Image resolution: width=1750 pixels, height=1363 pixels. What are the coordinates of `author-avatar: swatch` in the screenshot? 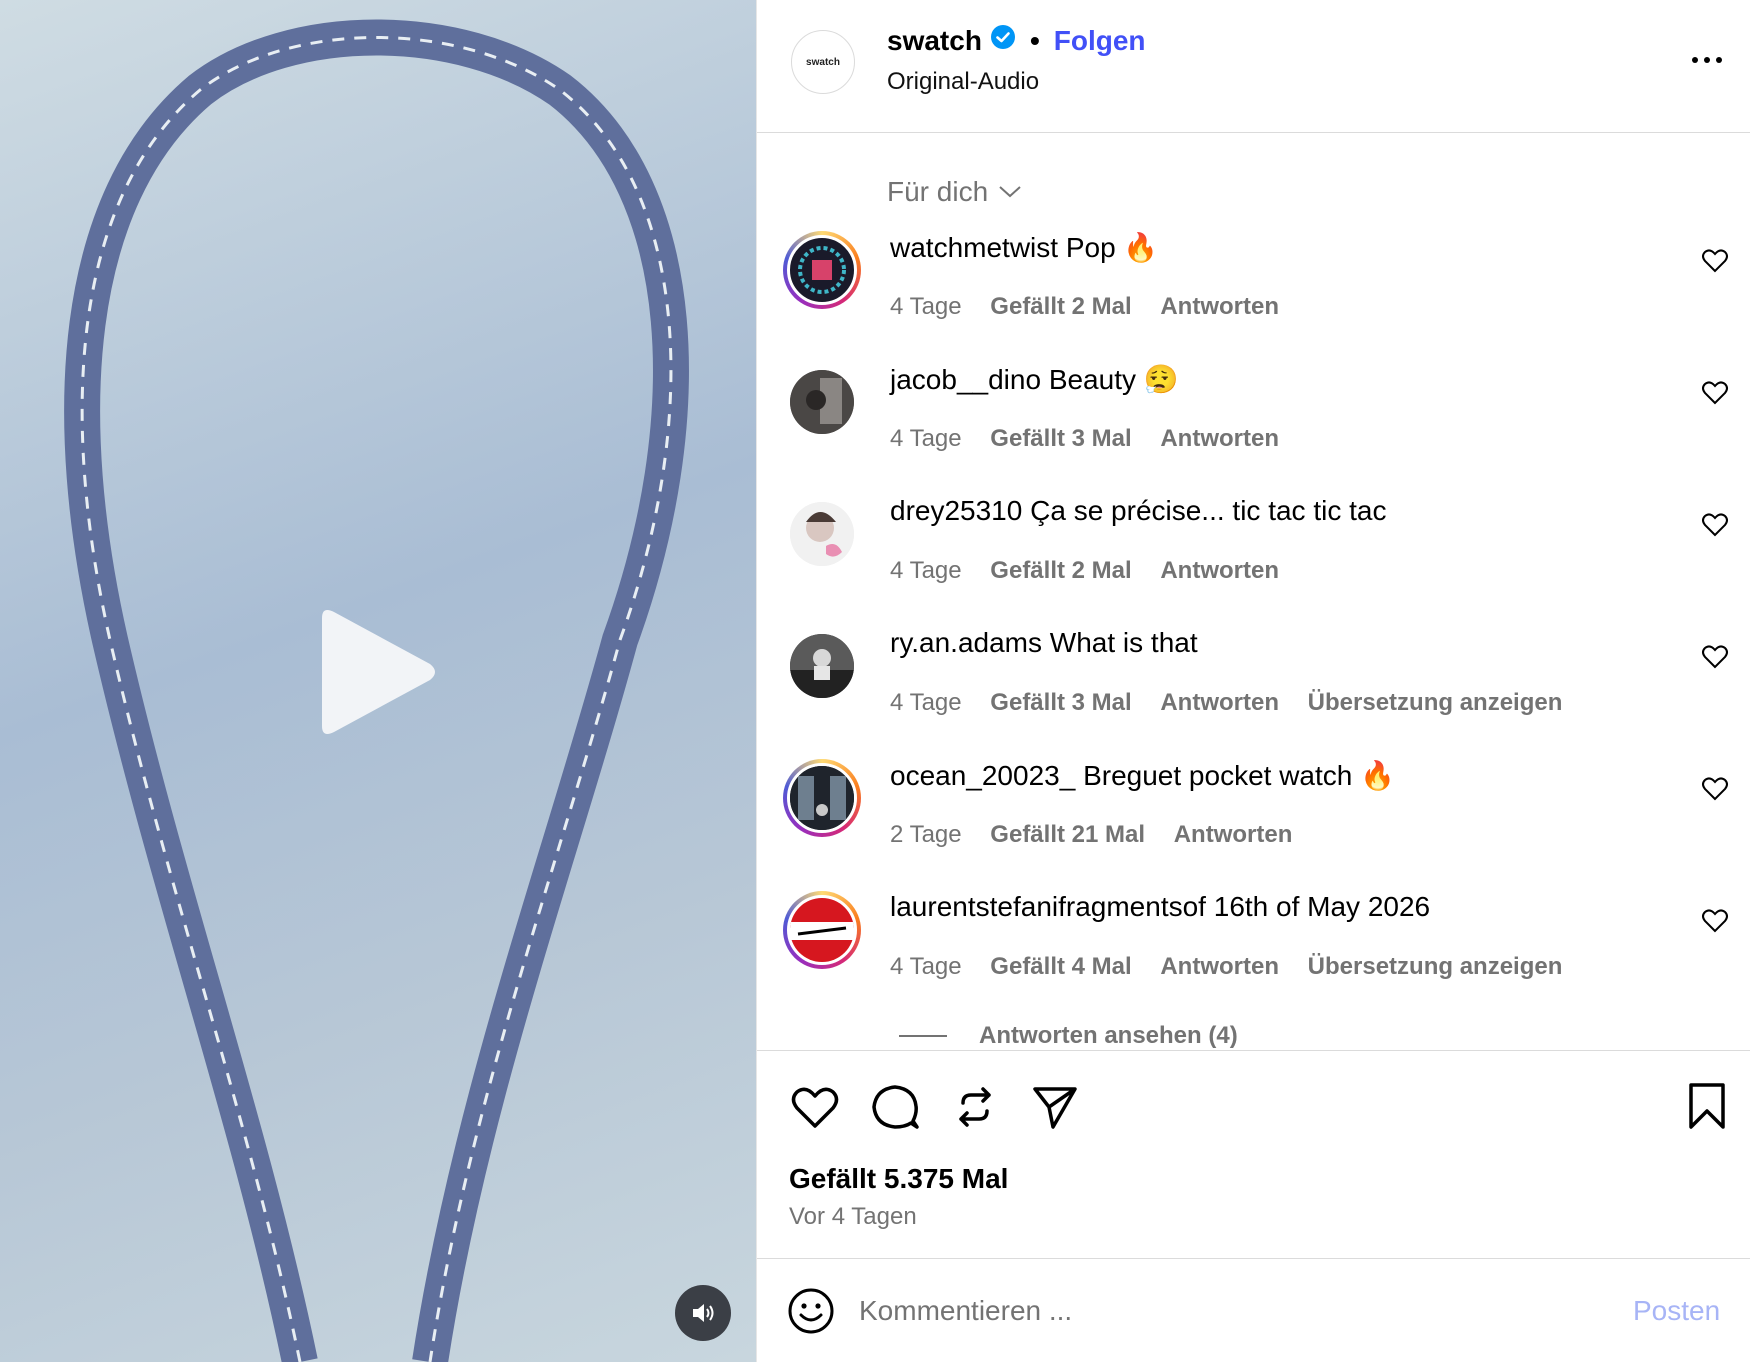 It's located at (823, 62).